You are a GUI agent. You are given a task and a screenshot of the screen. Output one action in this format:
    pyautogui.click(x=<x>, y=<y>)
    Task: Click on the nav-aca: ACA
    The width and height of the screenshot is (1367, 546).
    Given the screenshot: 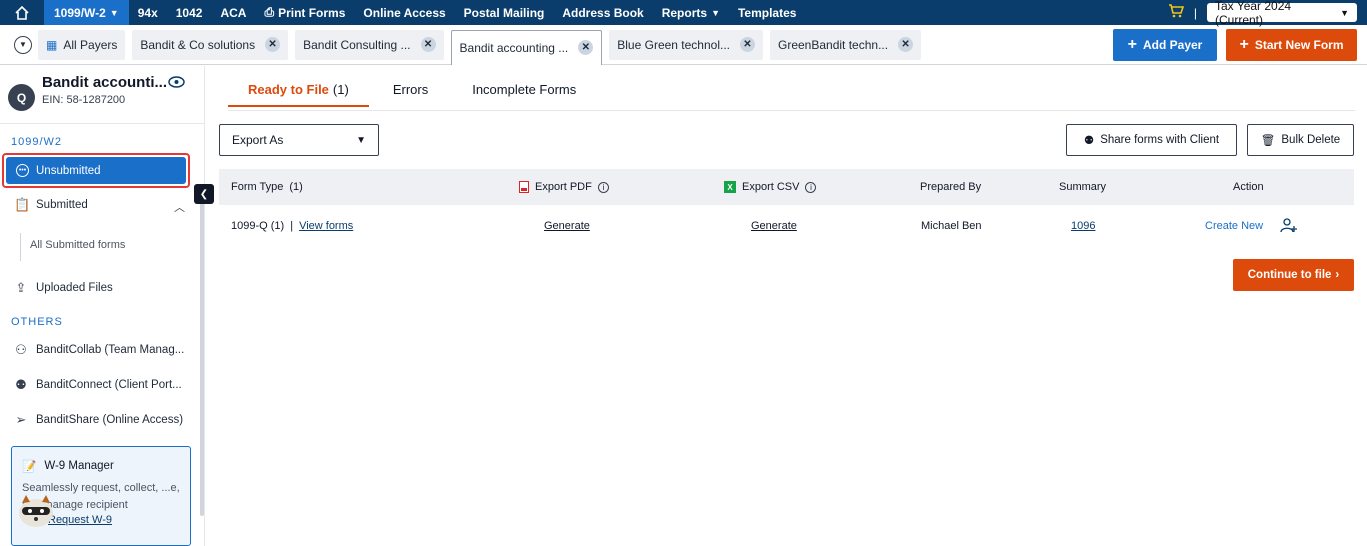 What is the action you would take?
    pyautogui.click(x=233, y=12)
    